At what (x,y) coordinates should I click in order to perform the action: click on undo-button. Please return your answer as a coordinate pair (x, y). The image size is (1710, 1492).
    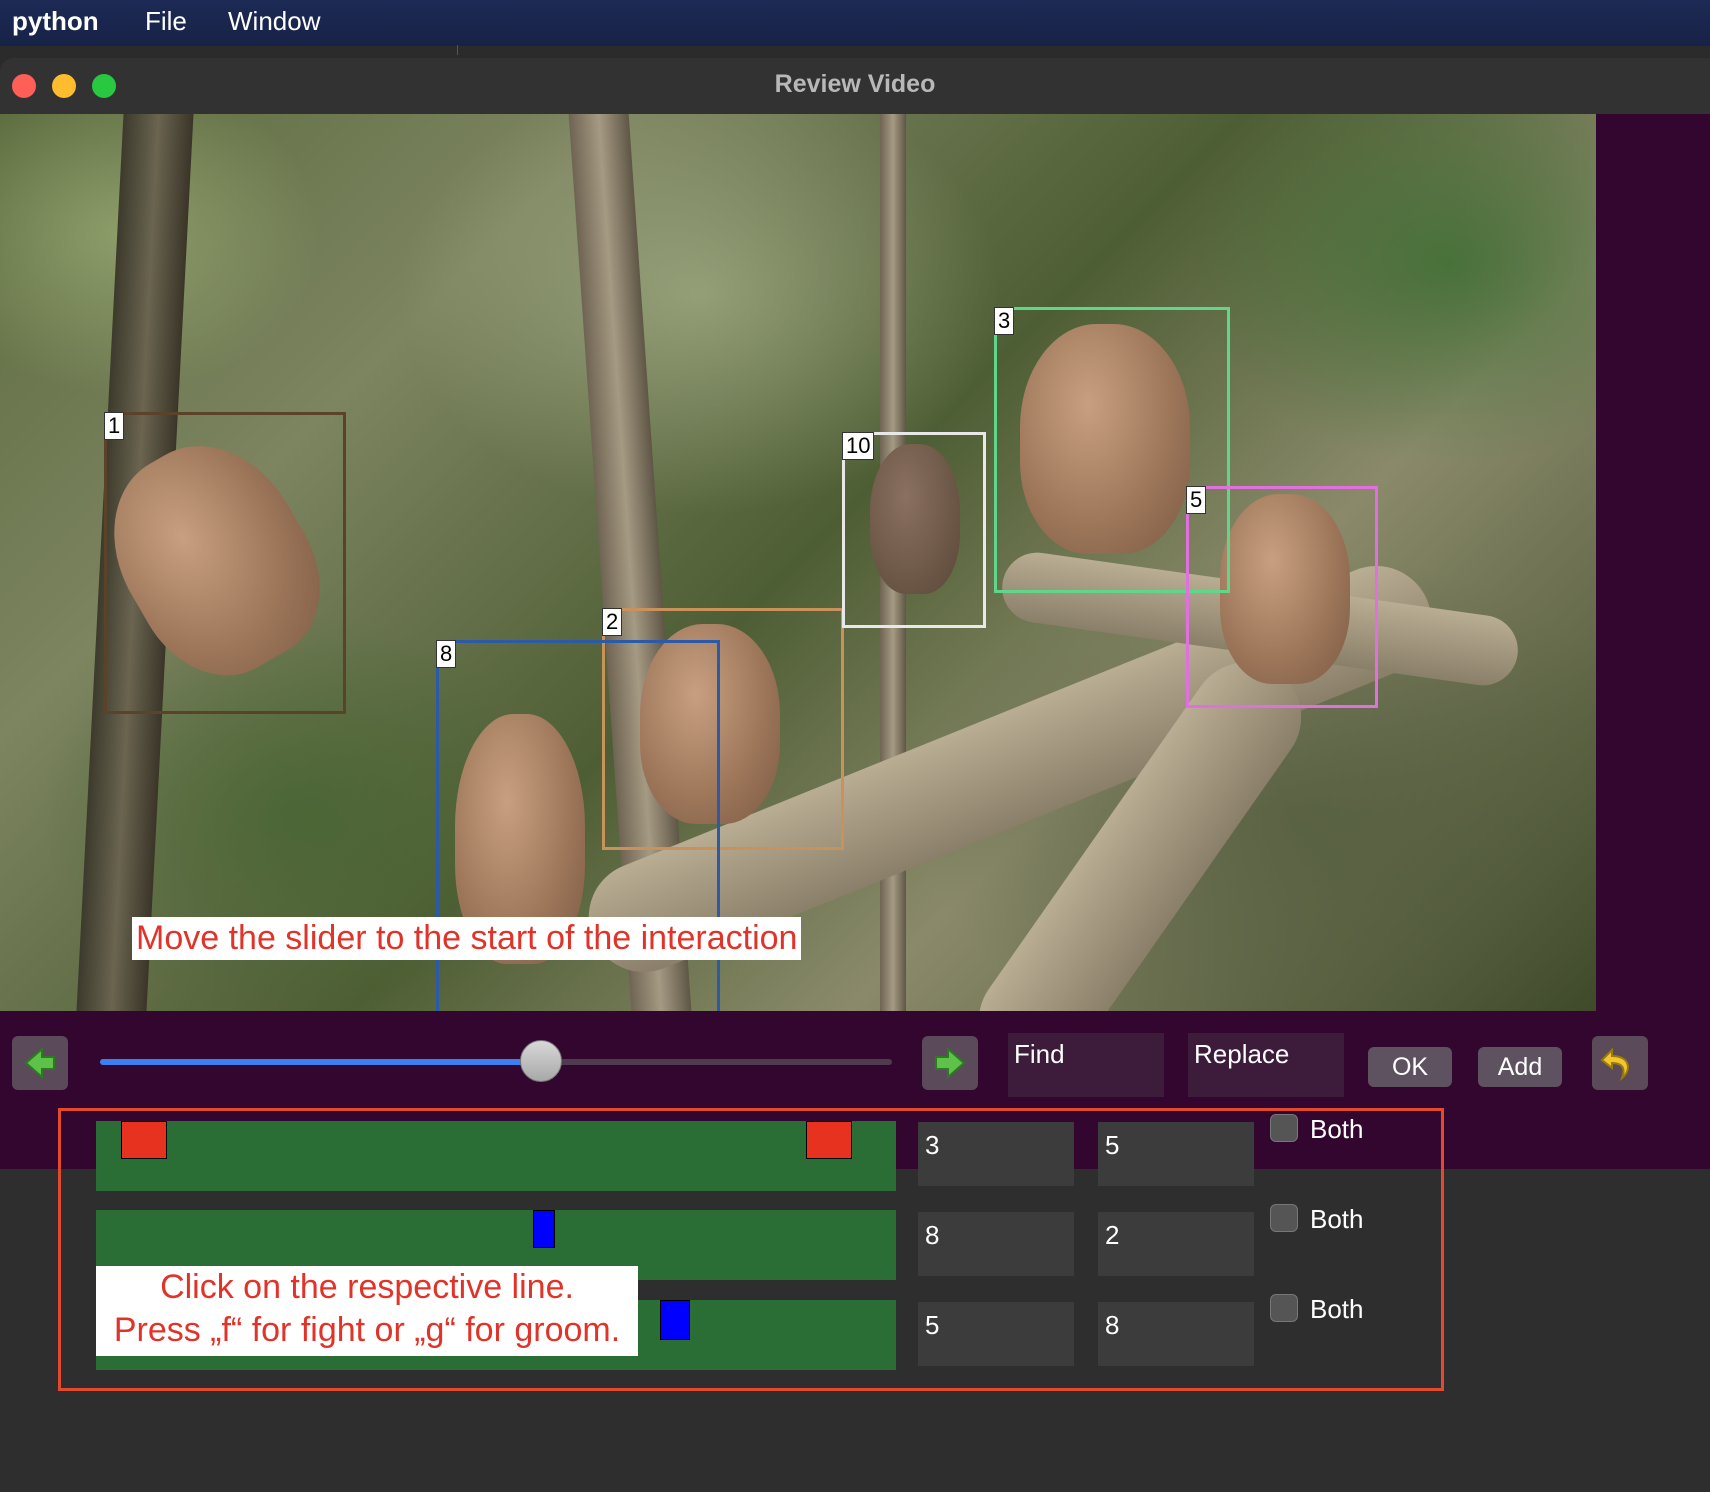
    Looking at the image, I should click on (1620, 1063).